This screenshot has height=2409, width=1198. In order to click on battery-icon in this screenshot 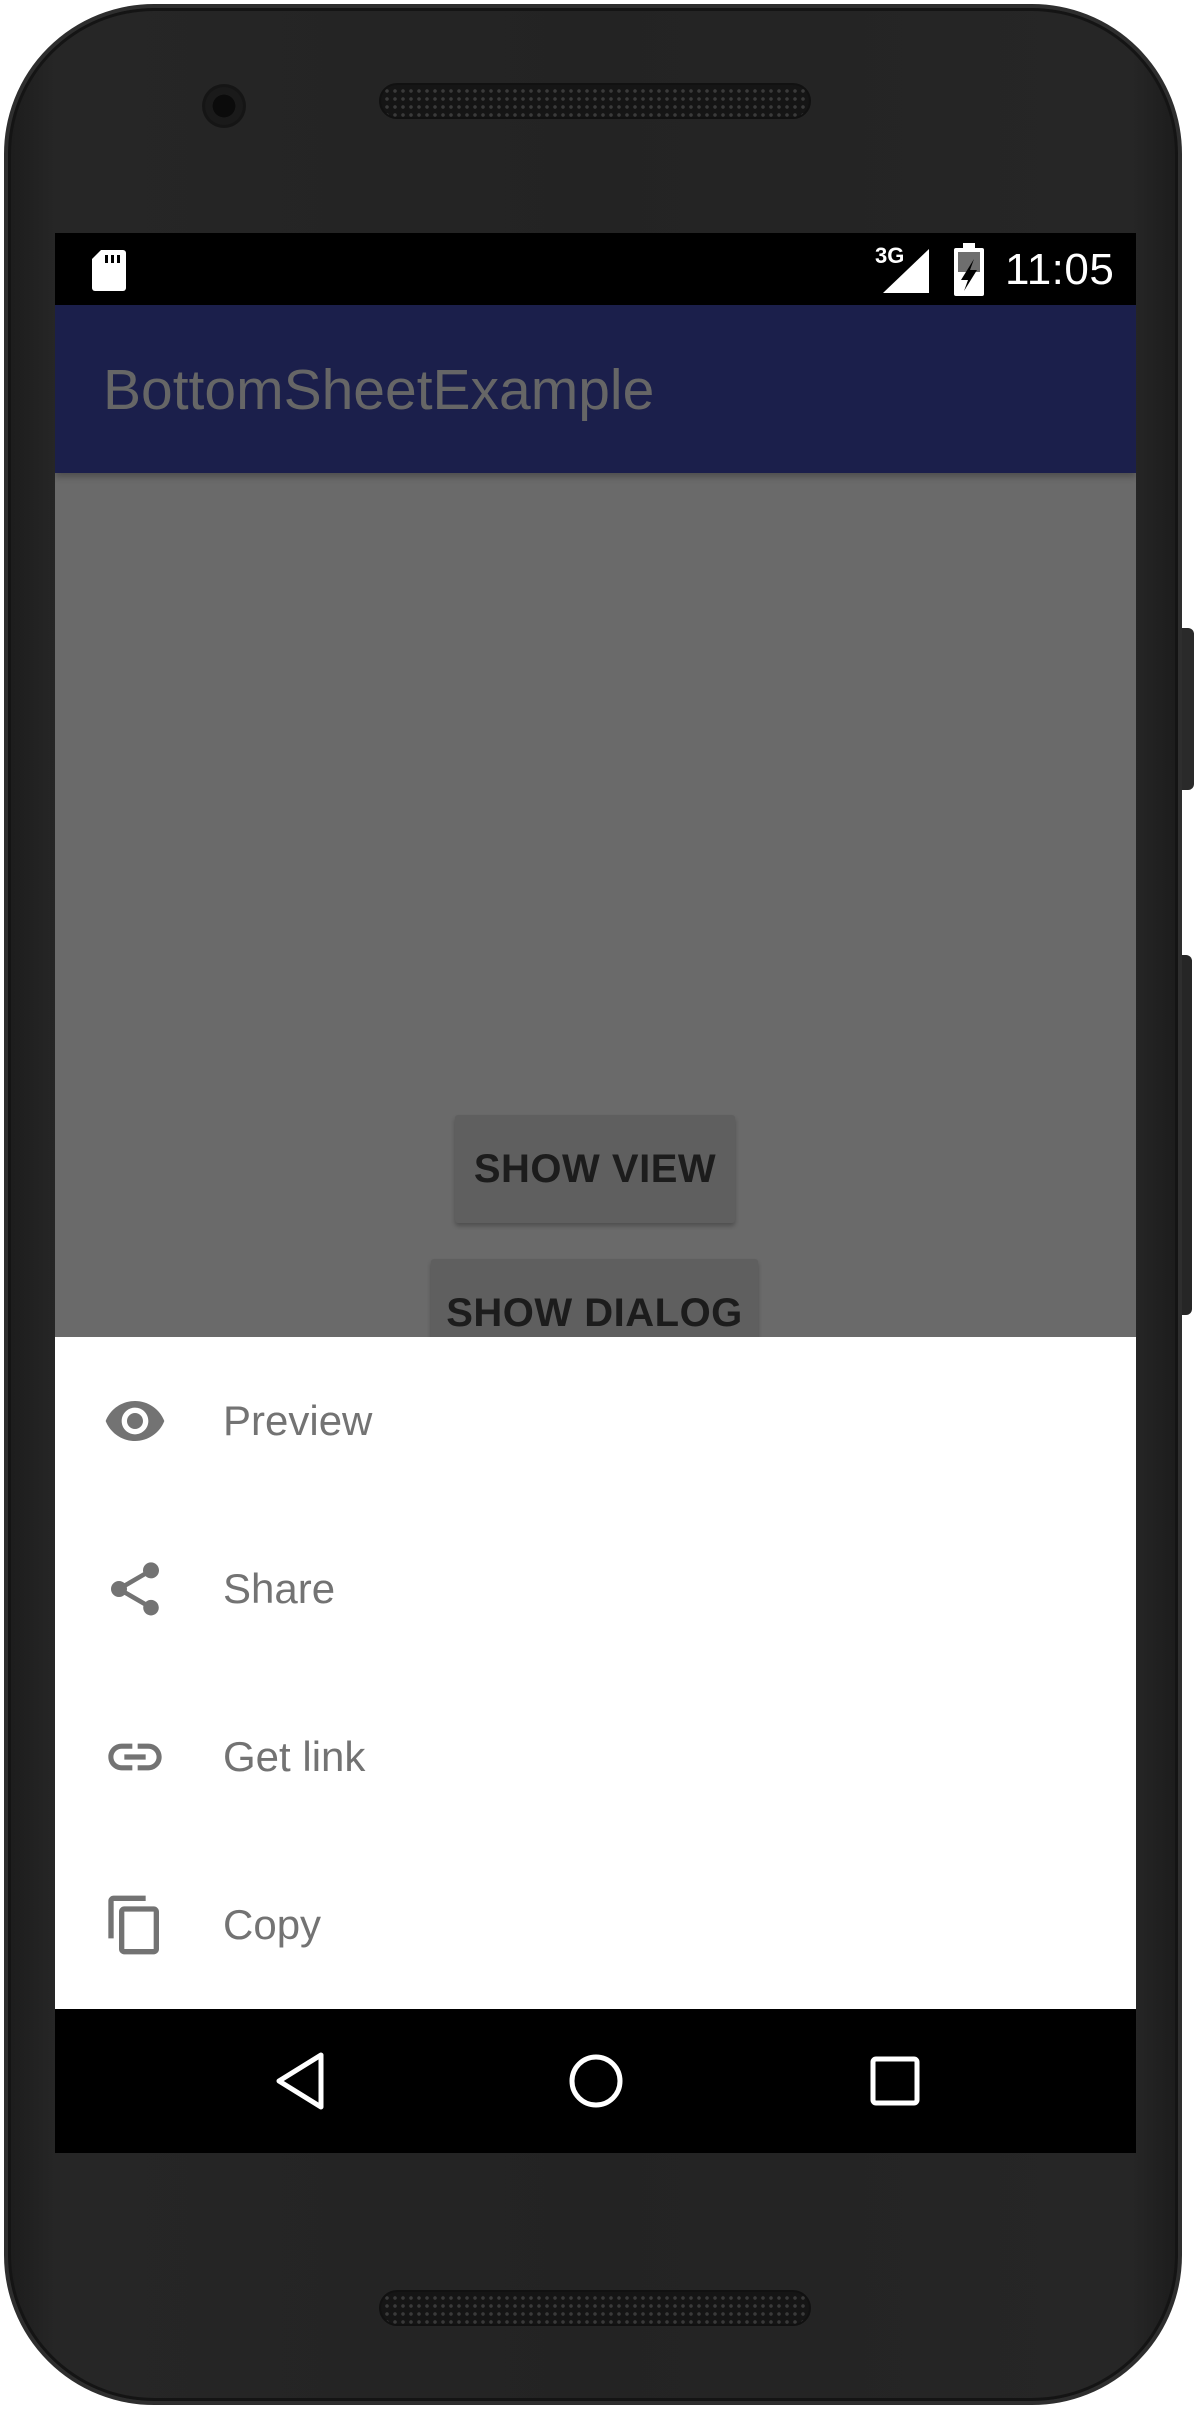, I will do `click(969, 269)`.